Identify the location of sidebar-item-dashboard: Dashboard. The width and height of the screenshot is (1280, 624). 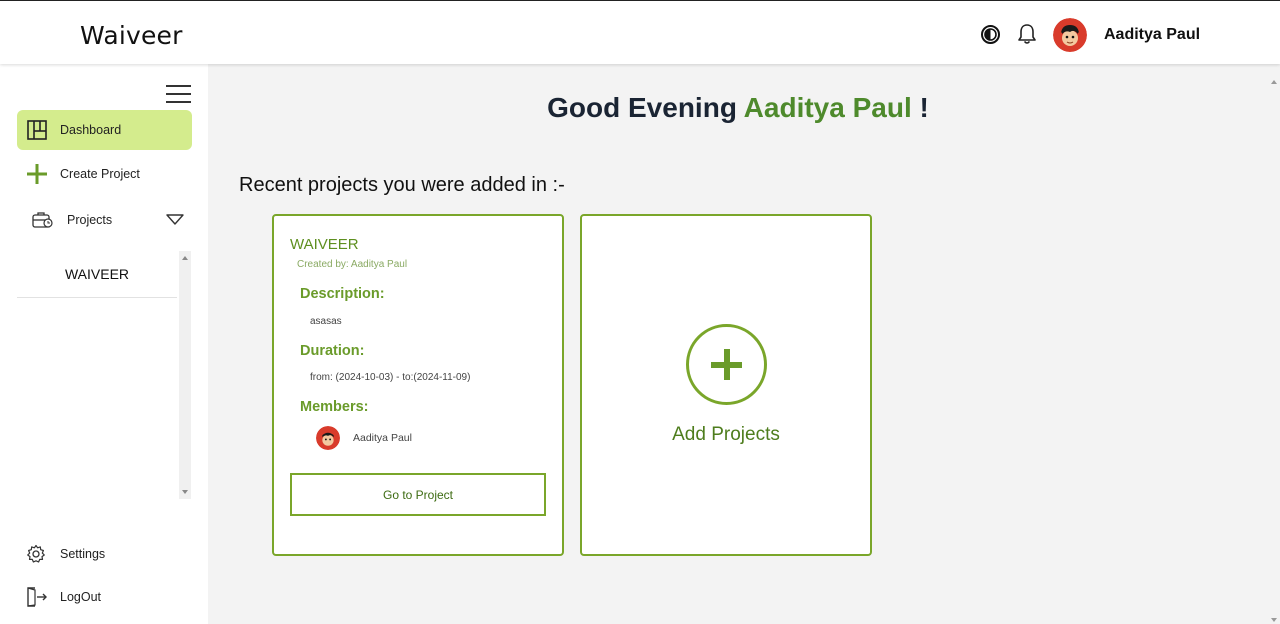
(104, 130).